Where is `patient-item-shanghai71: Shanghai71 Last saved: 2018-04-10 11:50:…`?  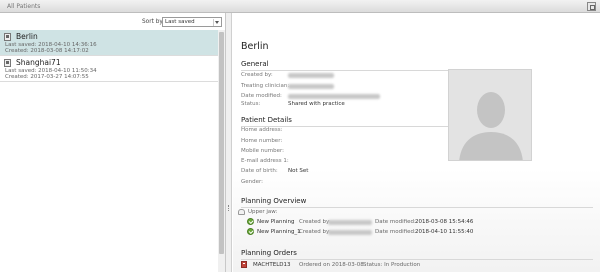 patient-item-shanghai71: Shanghai71 Last saved: 2018-04-10 11:50:… is located at coordinates (109, 69).